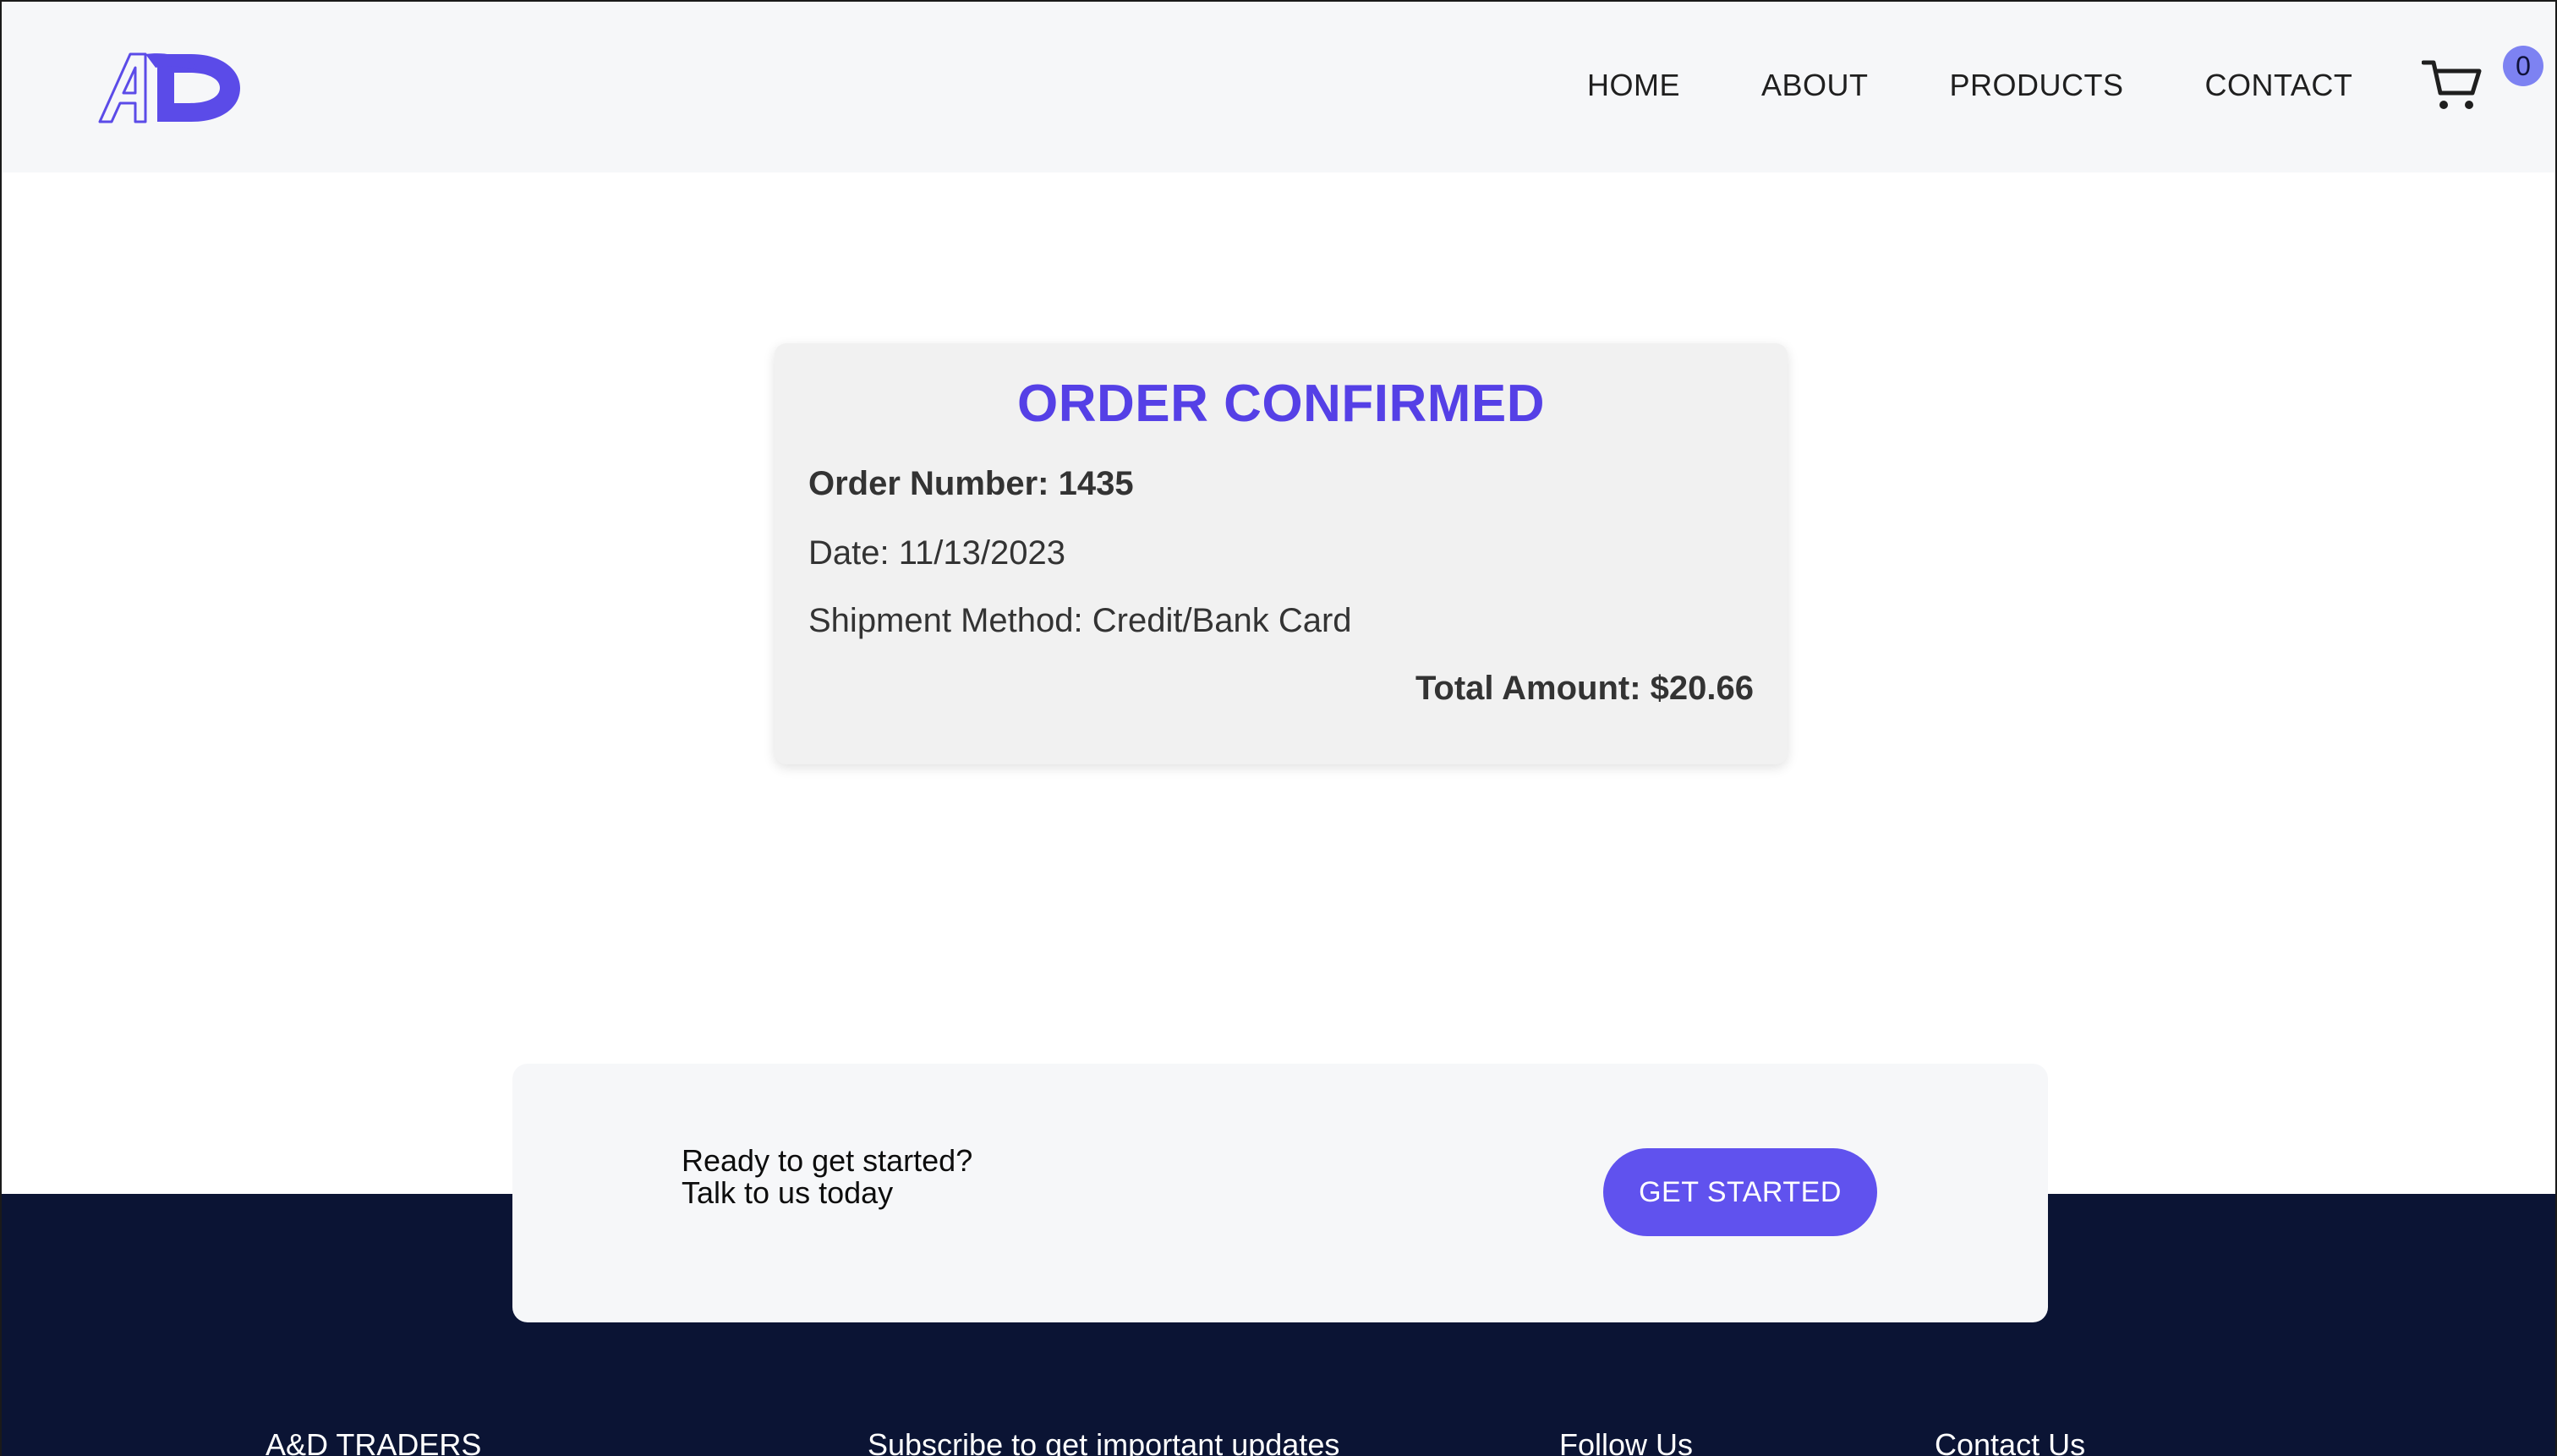 The width and height of the screenshot is (2557, 1456). I want to click on nav-home: HOME, so click(1633, 85).